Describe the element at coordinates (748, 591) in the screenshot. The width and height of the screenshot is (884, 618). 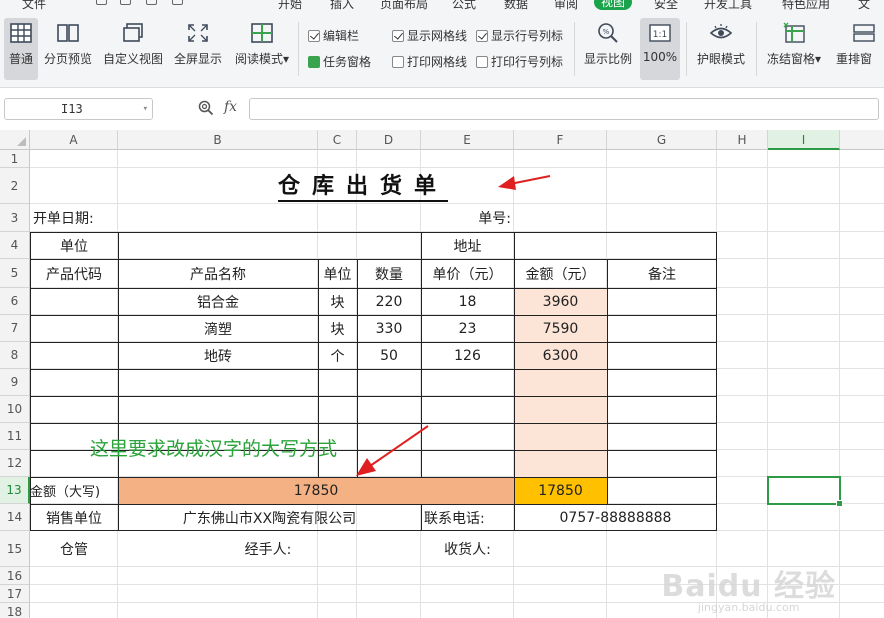
I see `baidu-watermark: Baidu 经验 jingyan.baidu.com` at that location.